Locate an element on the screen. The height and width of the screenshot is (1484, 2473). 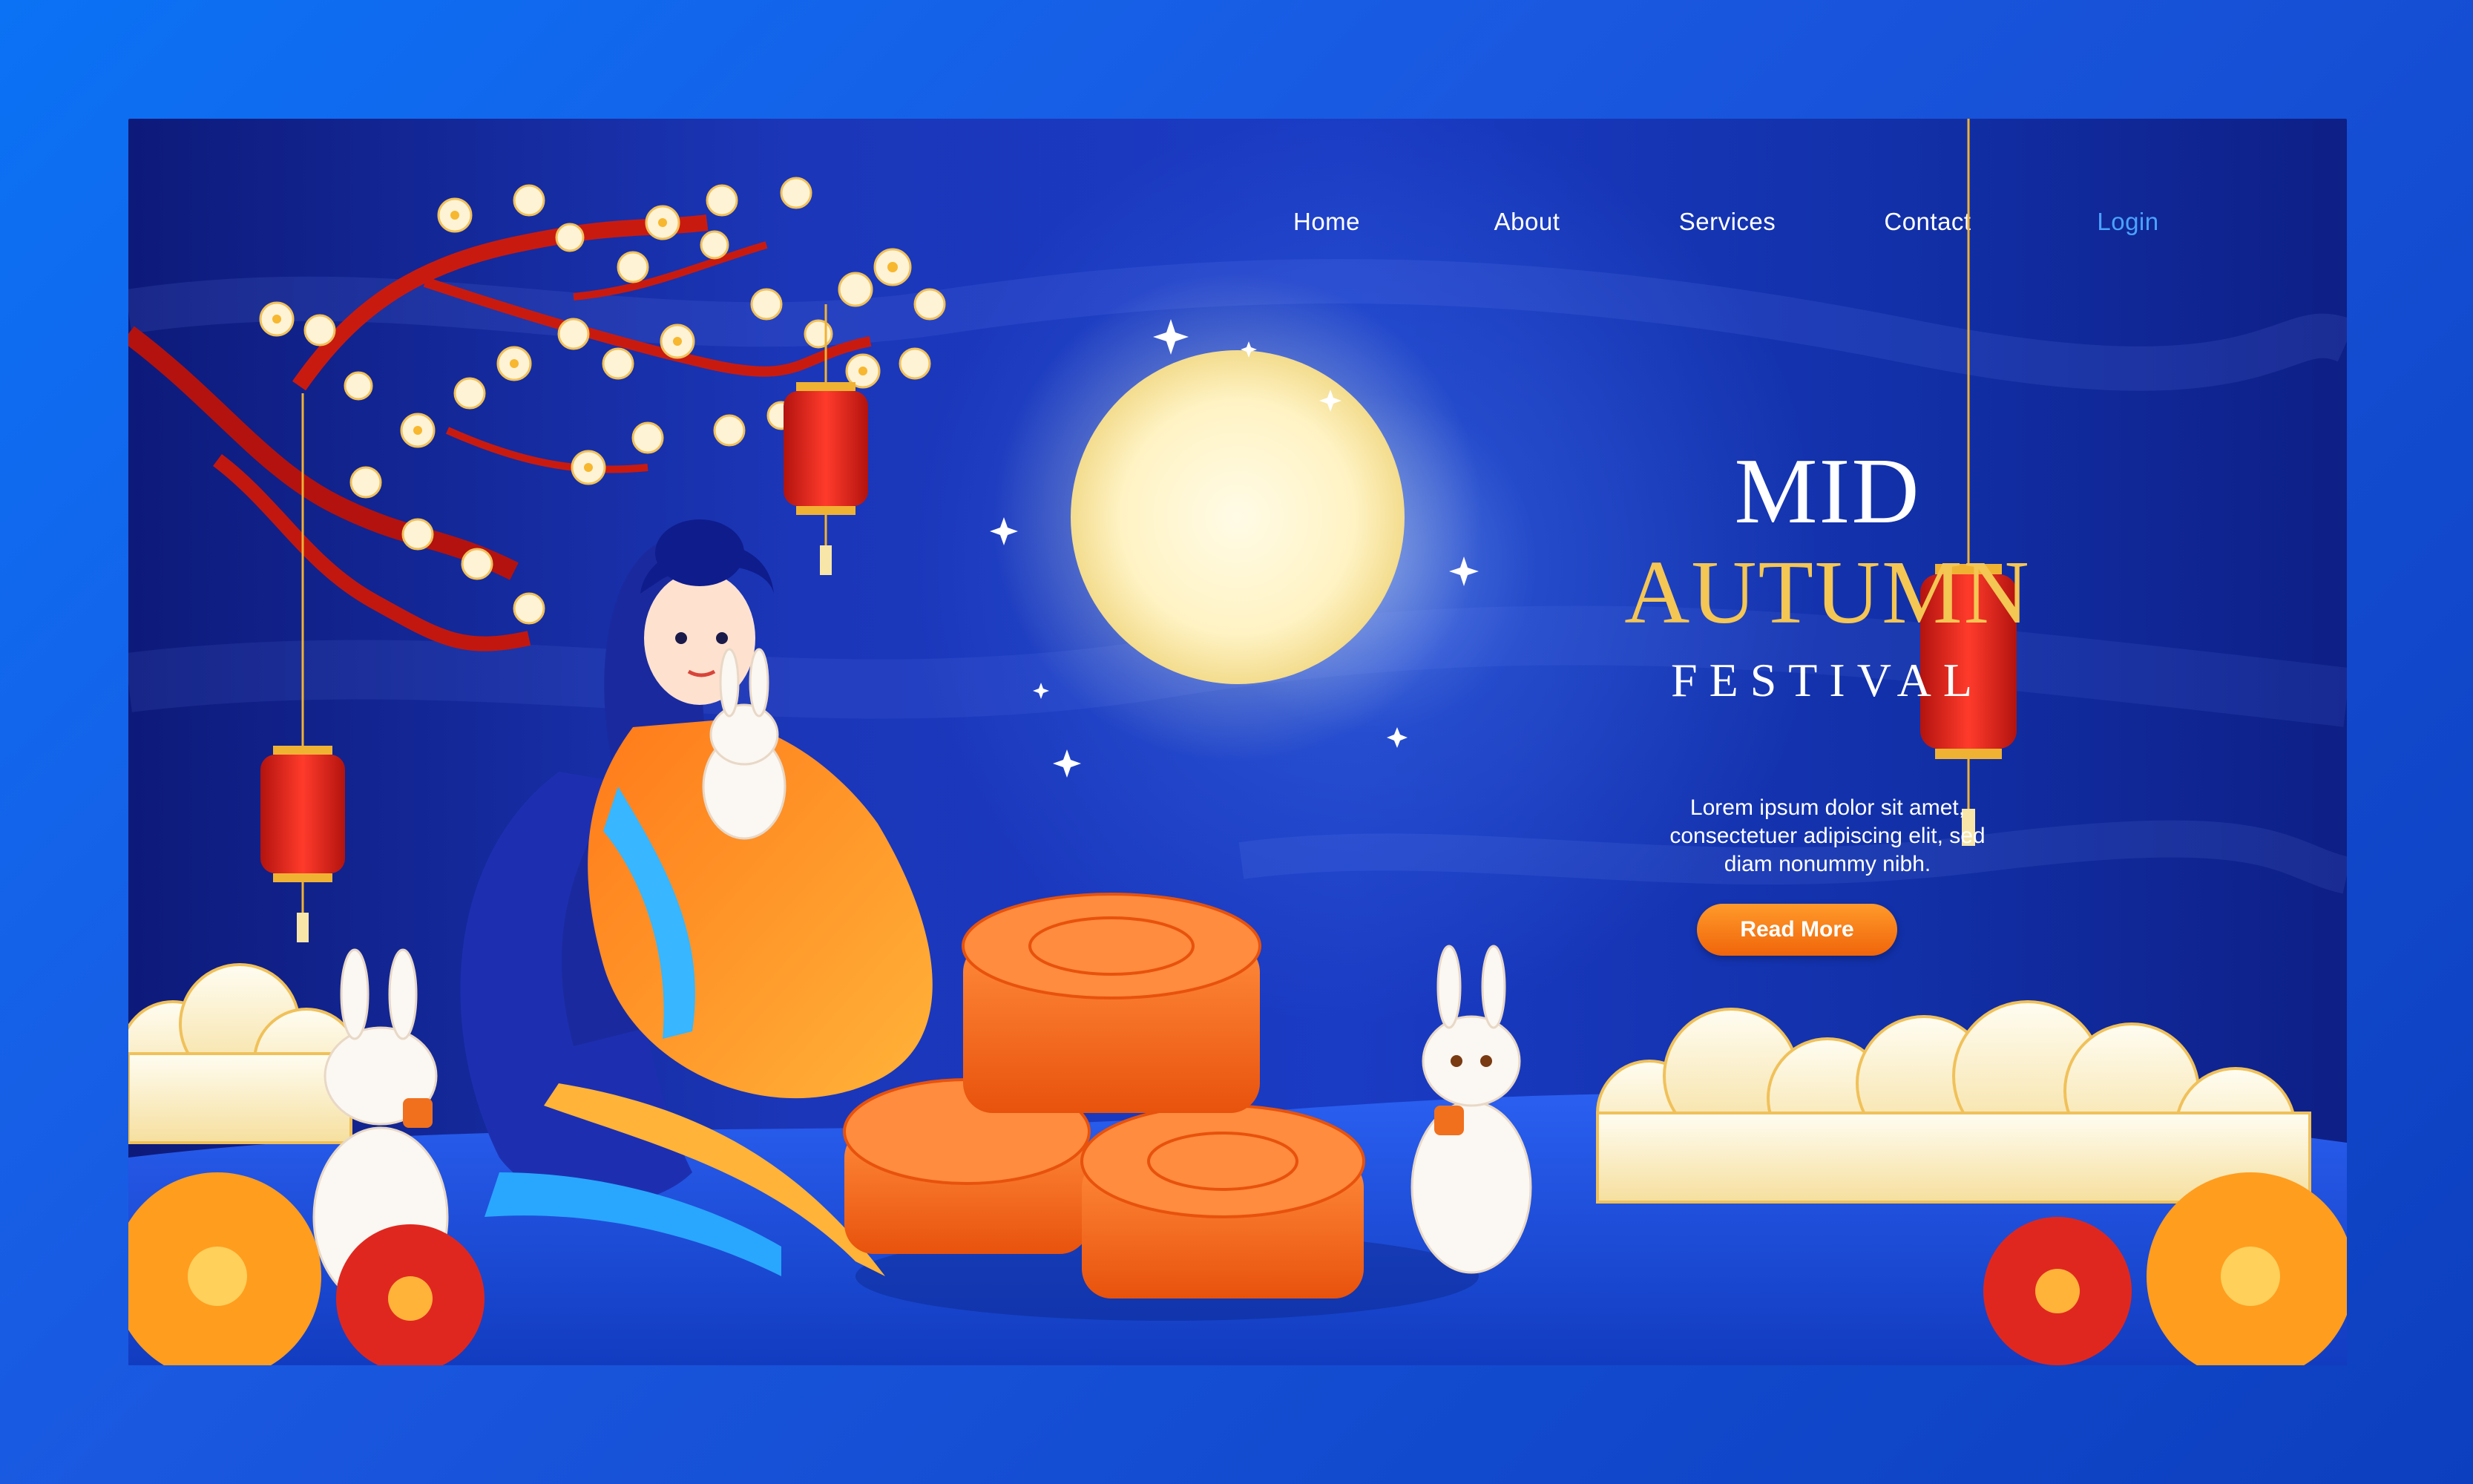
full-moon-icon is located at coordinates (1237, 517).